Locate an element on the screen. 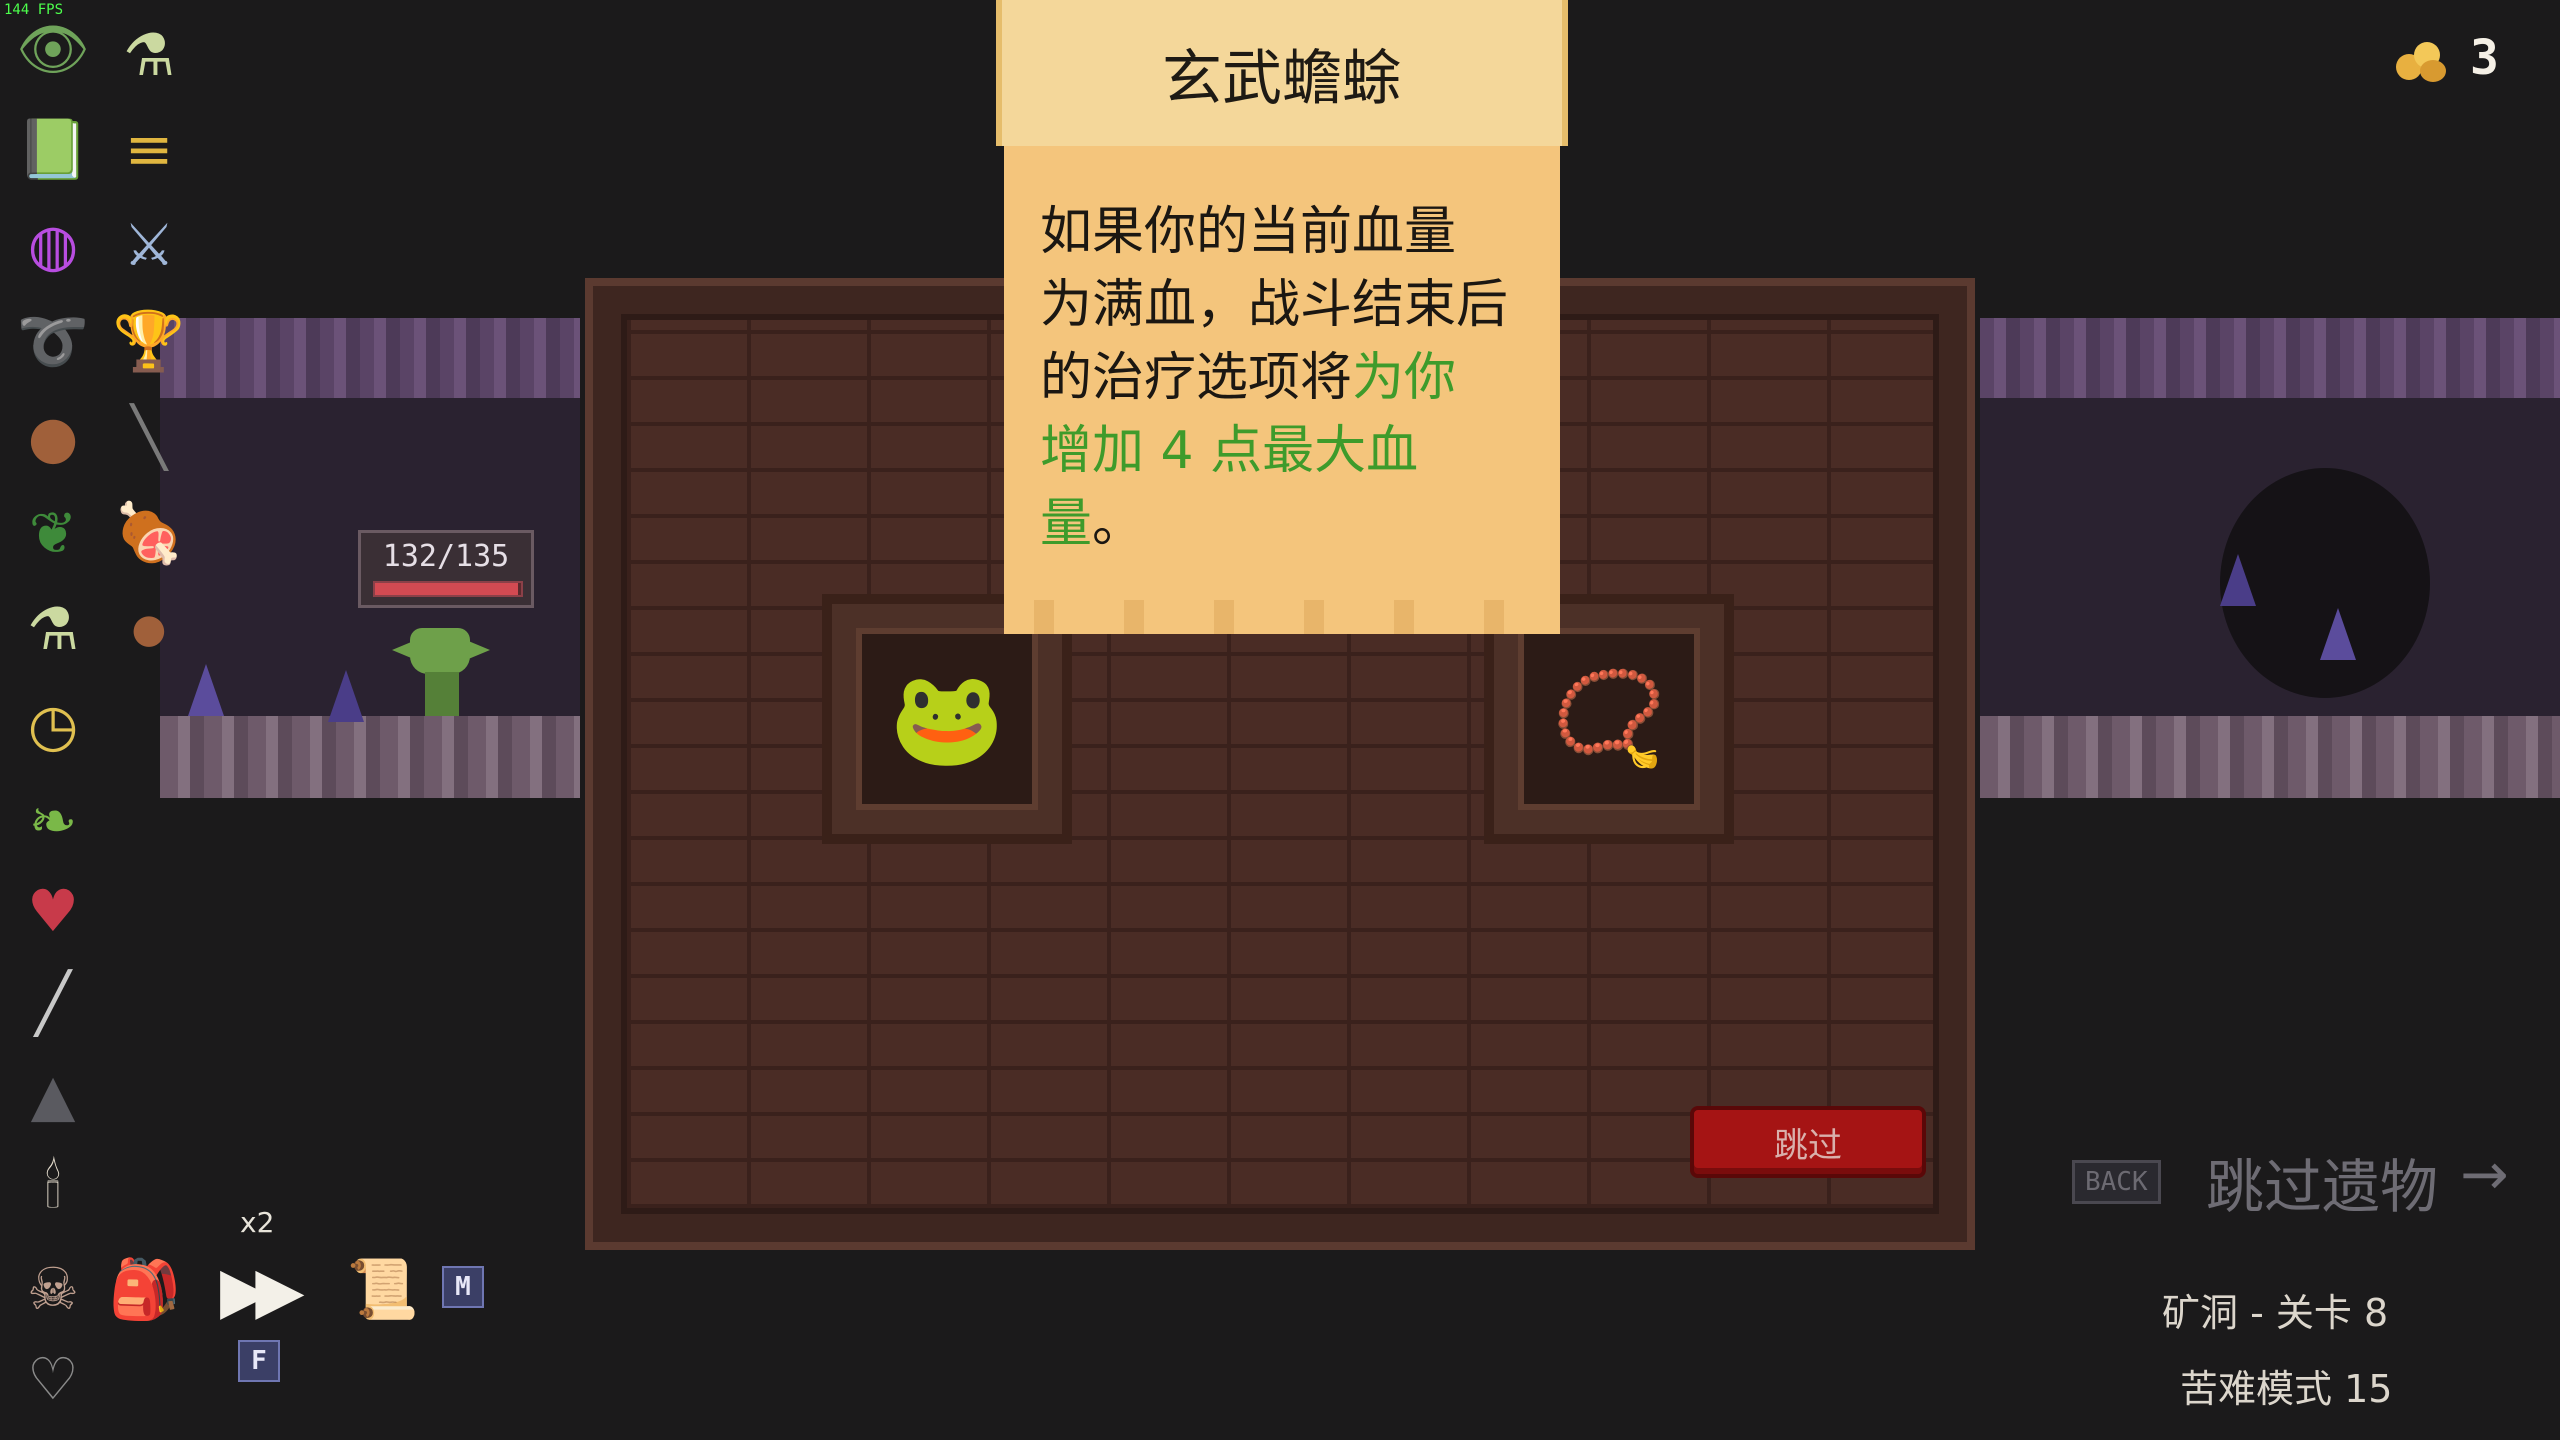 The height and width of the screenshot is (1440, 2560). fast-key-badge: F is located at coordinates (259, 1361).